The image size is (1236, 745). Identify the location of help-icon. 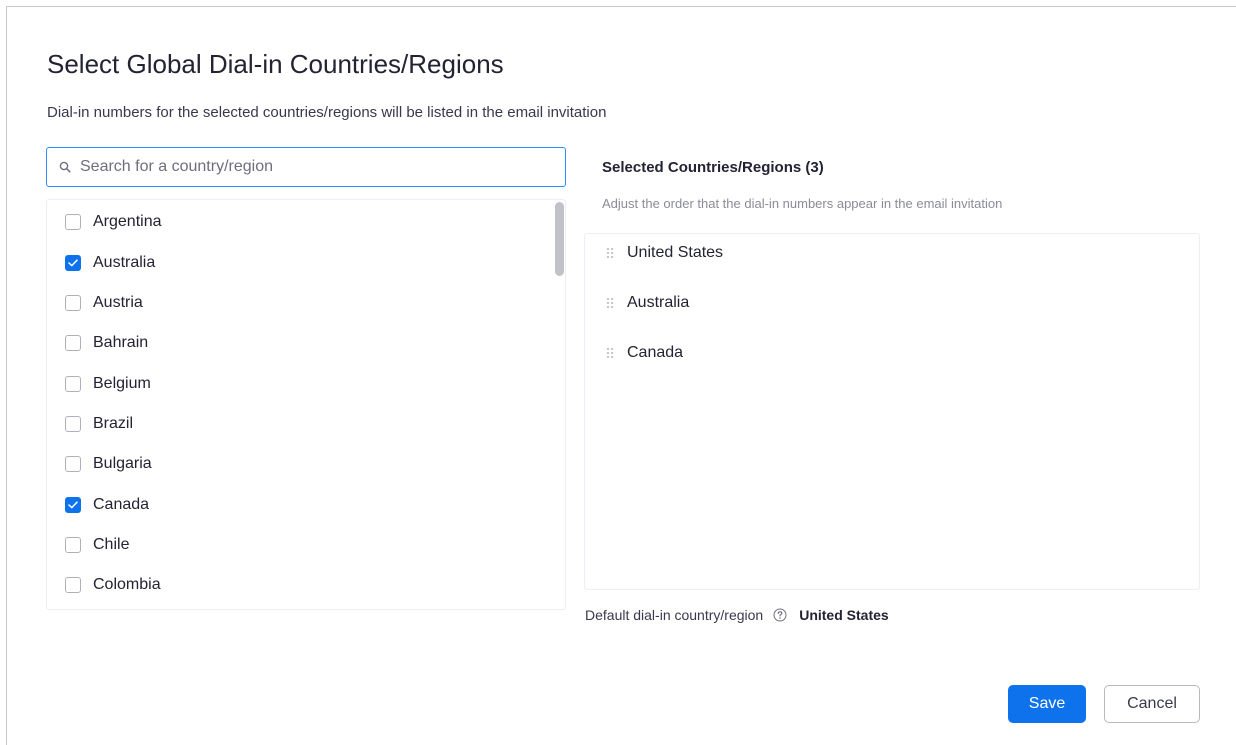
(780, 615).